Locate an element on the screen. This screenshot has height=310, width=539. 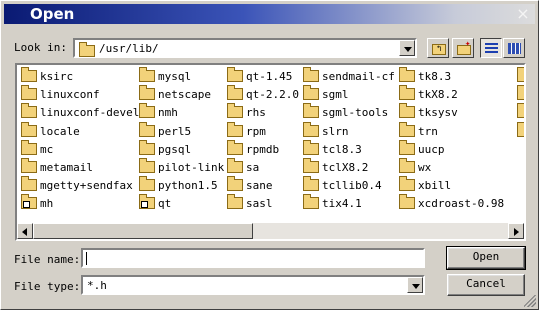
arrow-right-icon is located at coordinates (516, 232).